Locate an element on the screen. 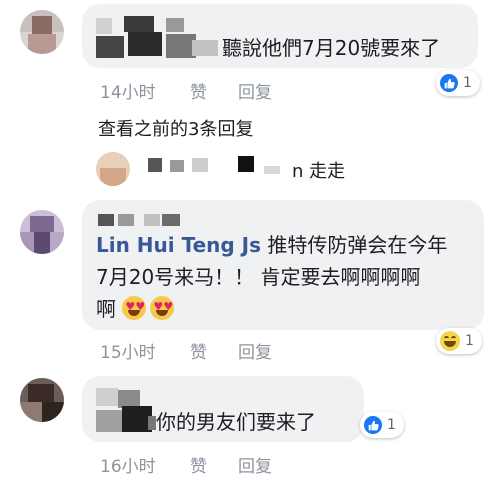  comment-text-line: 推特传防弹会在今年 is located at coordinates (354, 245).